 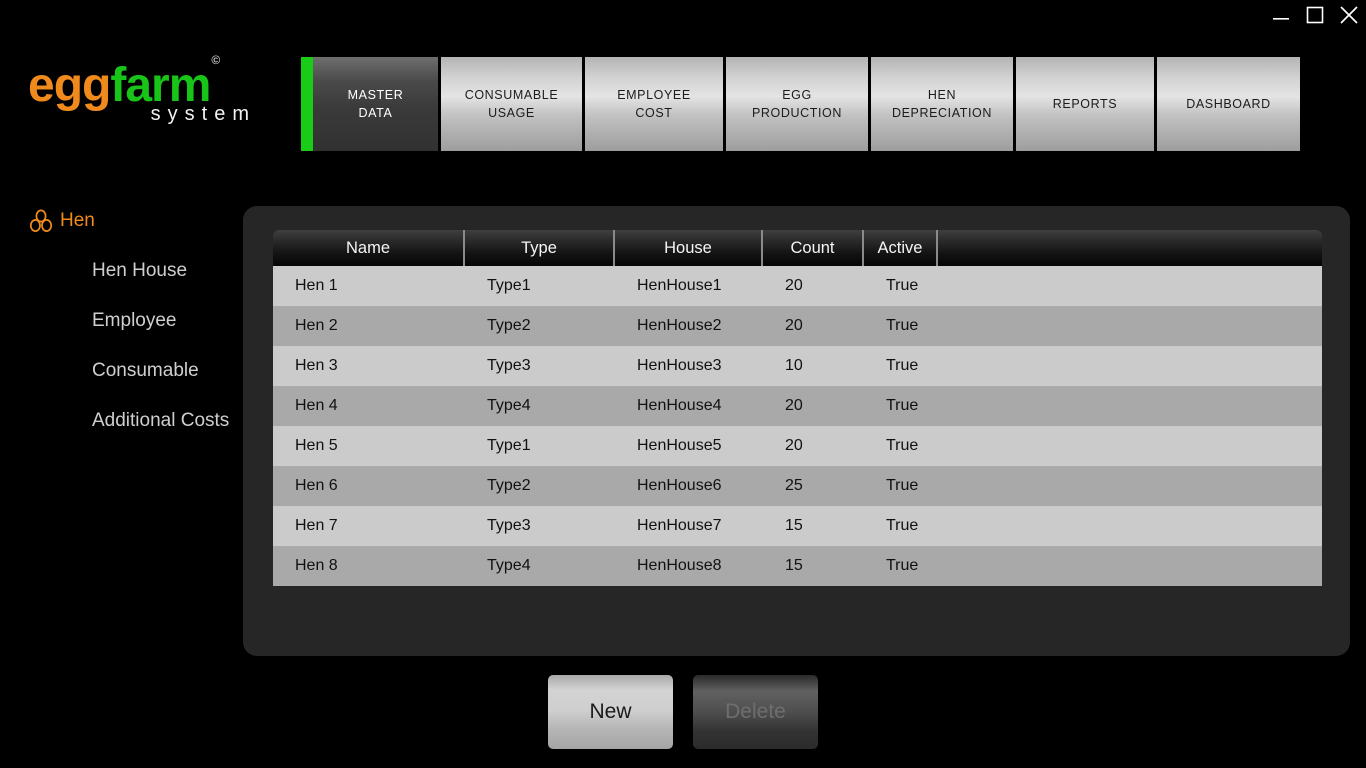 What do you see at coordinates (316, 285) in the screenshot?
I see `cell-name: Hen 1` at bounding box center [316, 285].